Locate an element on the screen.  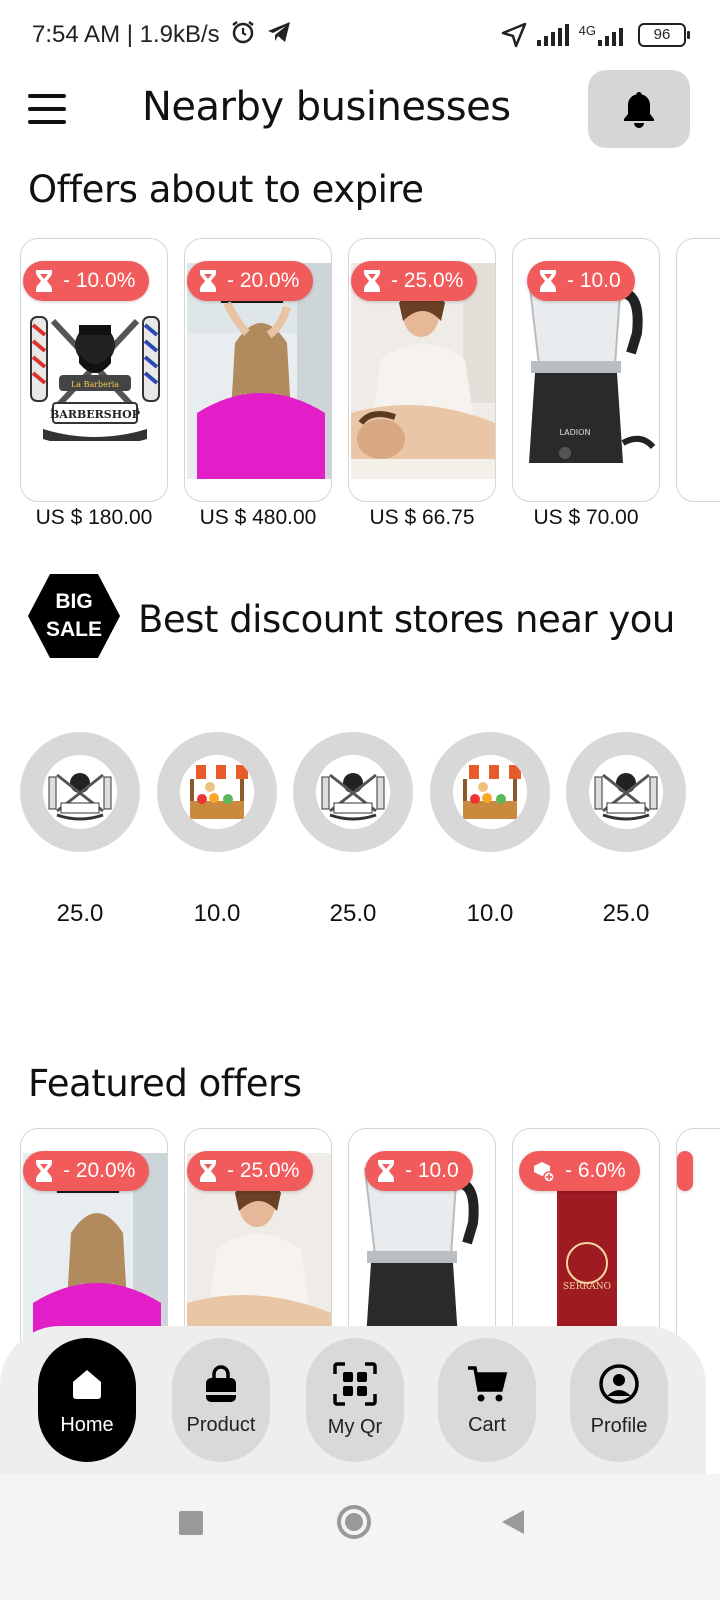
nav-product: Product is located at coordinates (221, 1400).